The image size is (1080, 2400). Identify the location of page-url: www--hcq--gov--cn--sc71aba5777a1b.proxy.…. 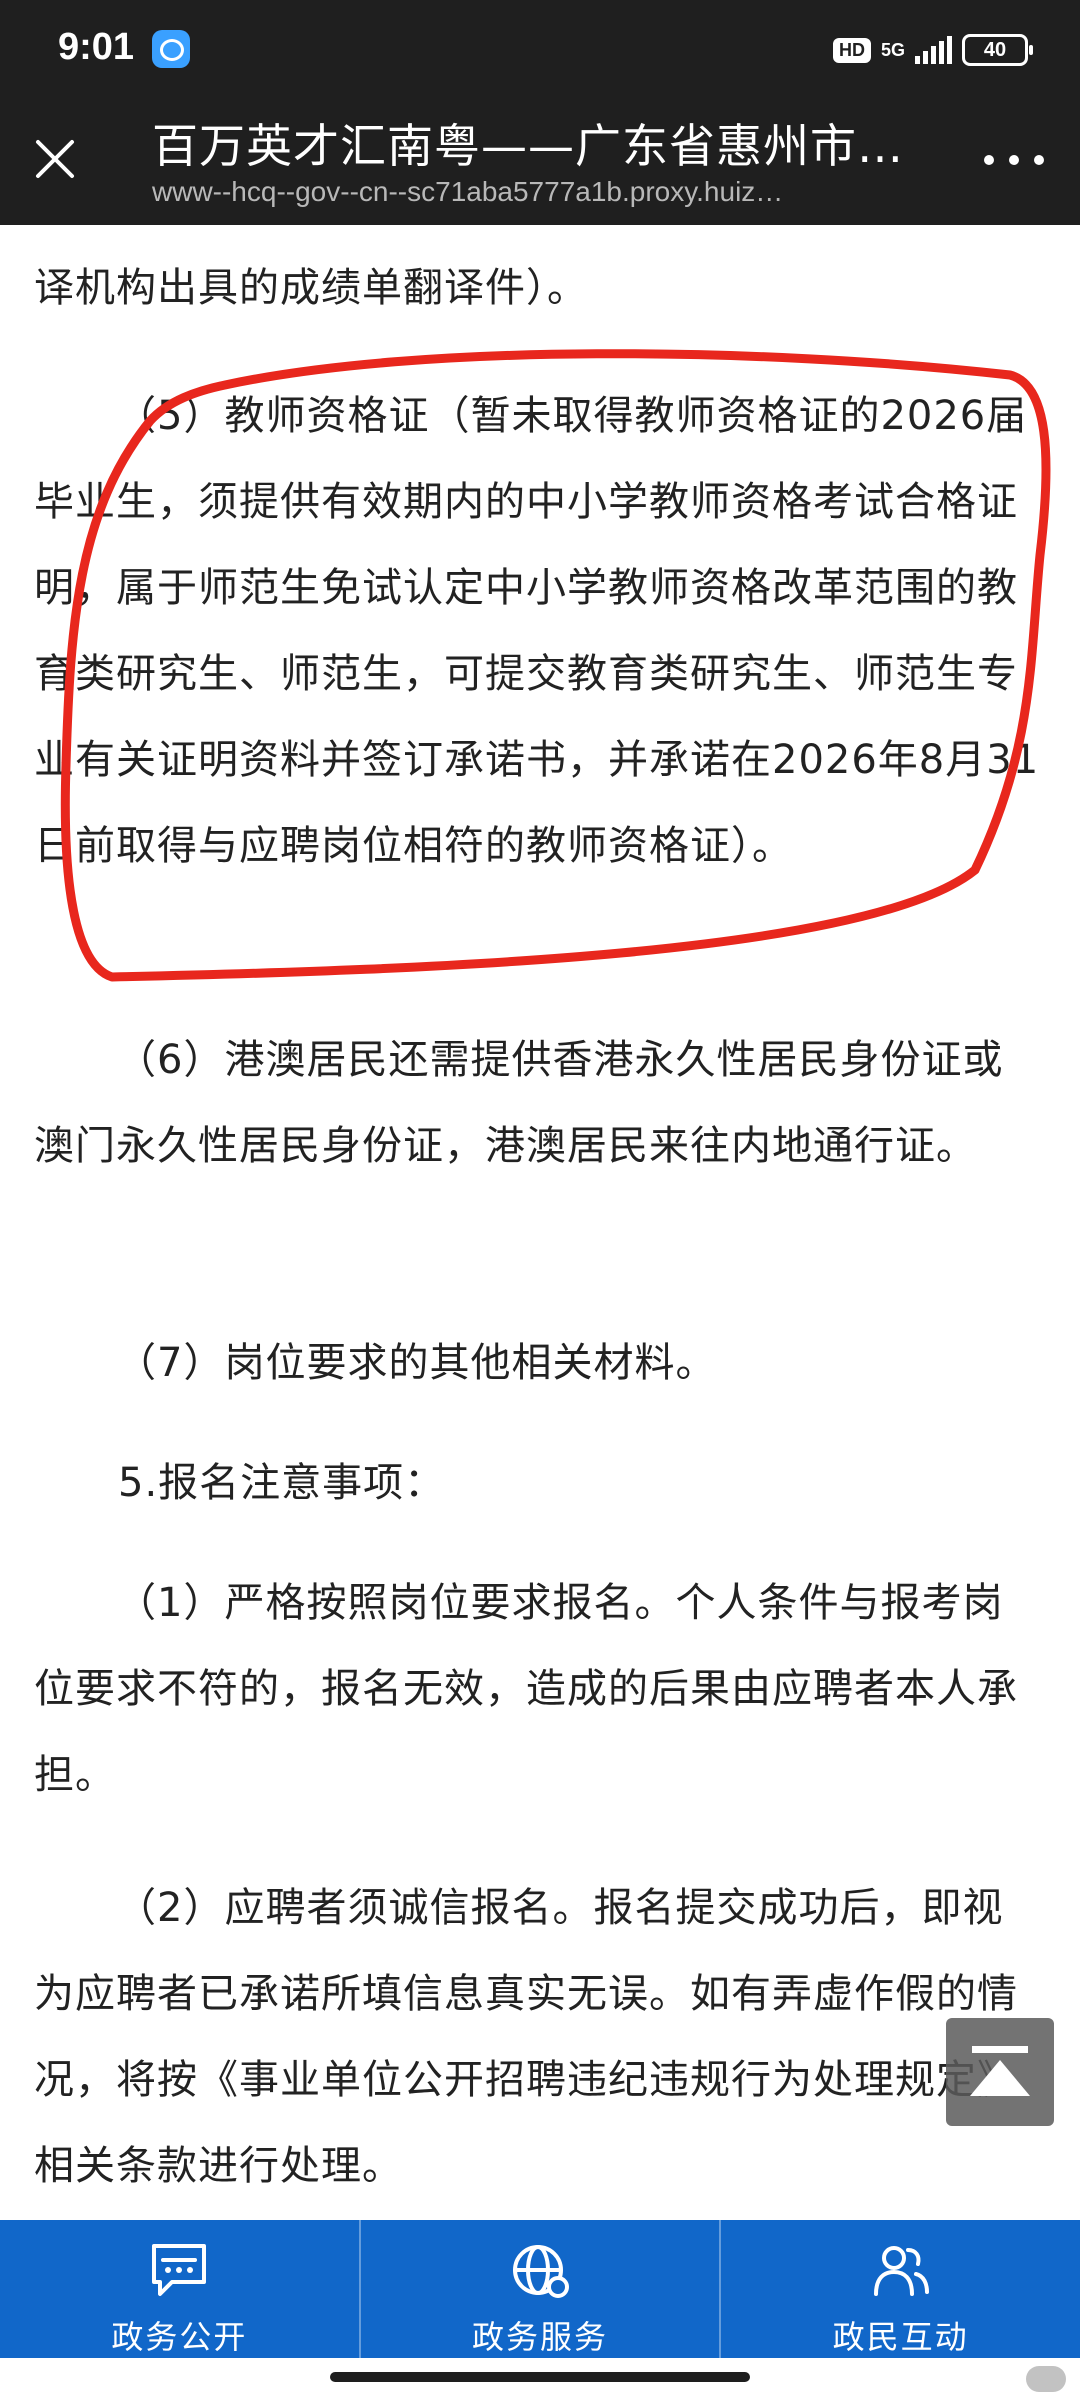
(468, 191).